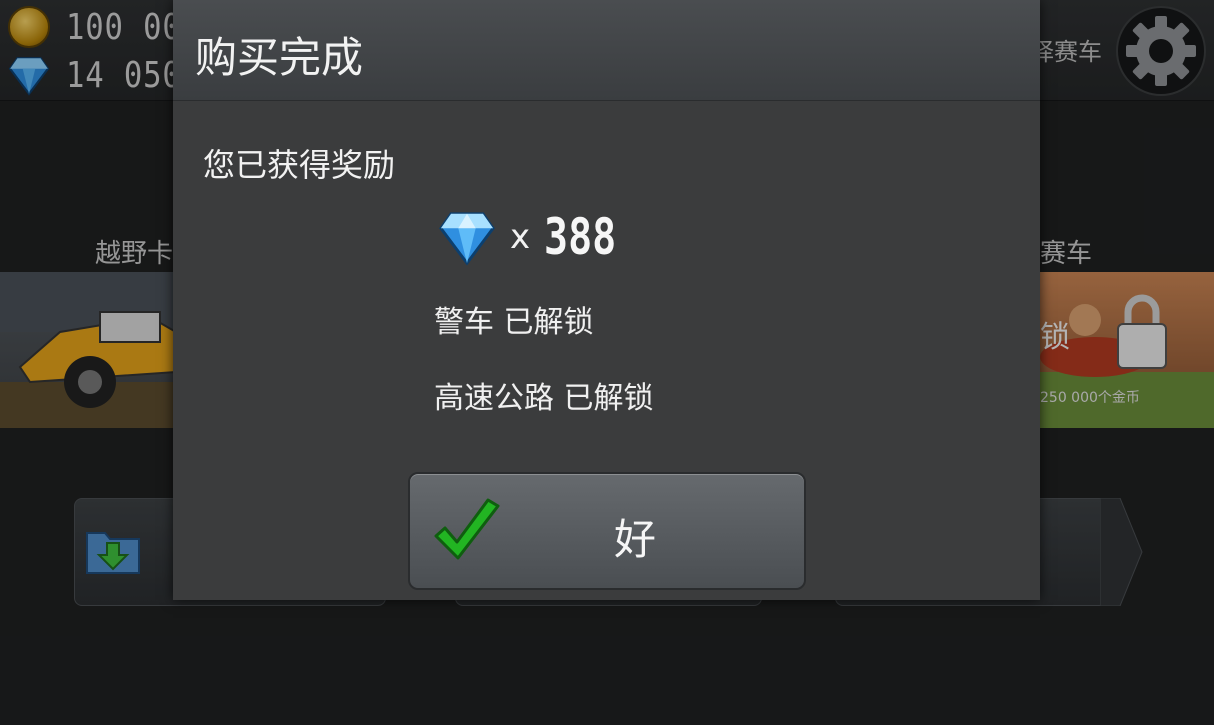 The width and height of the screenshot is (1214, 725). What do you see at coordinates (536, 237) in the screenshot?
I see `reward-row: x 388` at bounding box center [536, 237].